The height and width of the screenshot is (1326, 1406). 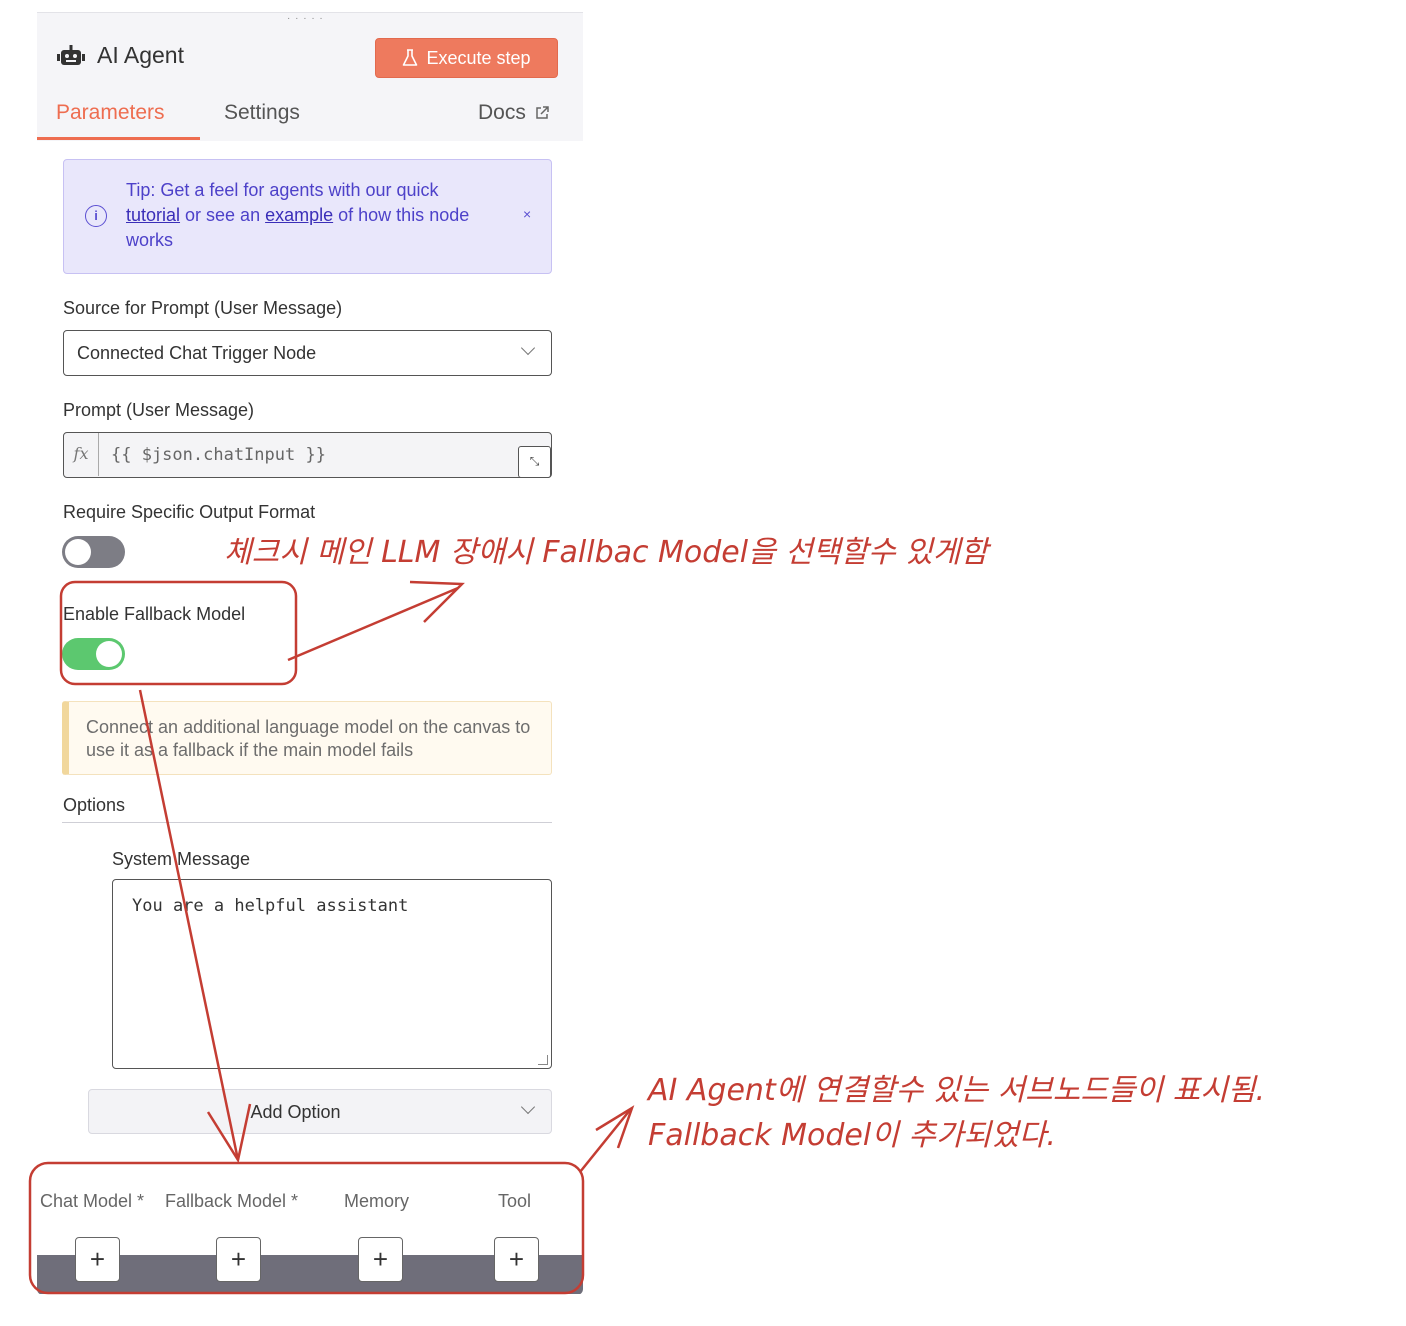 I want to click on prompt-label: Prompt (User Message), so click(x=159, y=410).